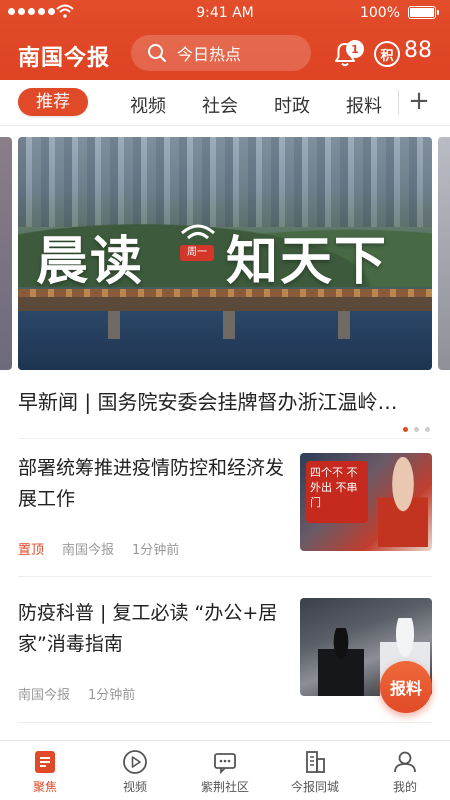  I want to click on add-tab-button: +, so click(419, 101).